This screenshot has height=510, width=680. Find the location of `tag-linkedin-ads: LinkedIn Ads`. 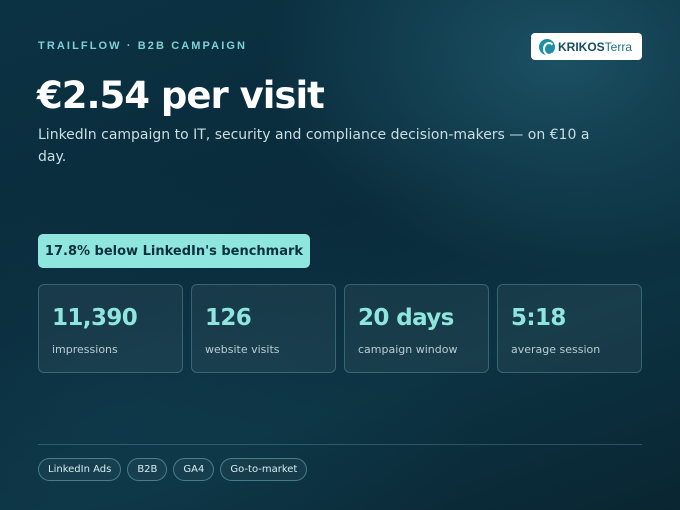

tag-linkedin-ads: LinkedIn Ads is located at coordinates (80, 469).